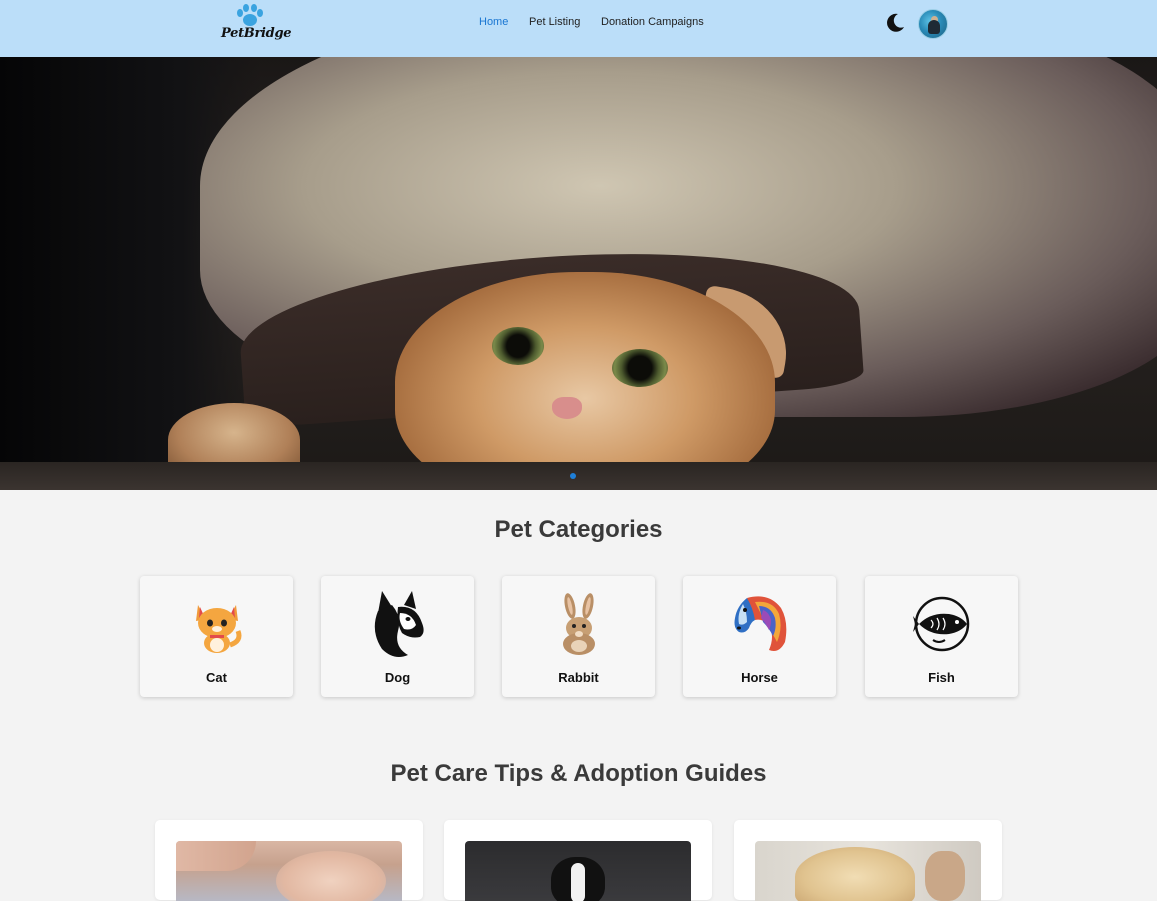  I want to click on category-card-rabbit: Rabbit, so click(578, 636).